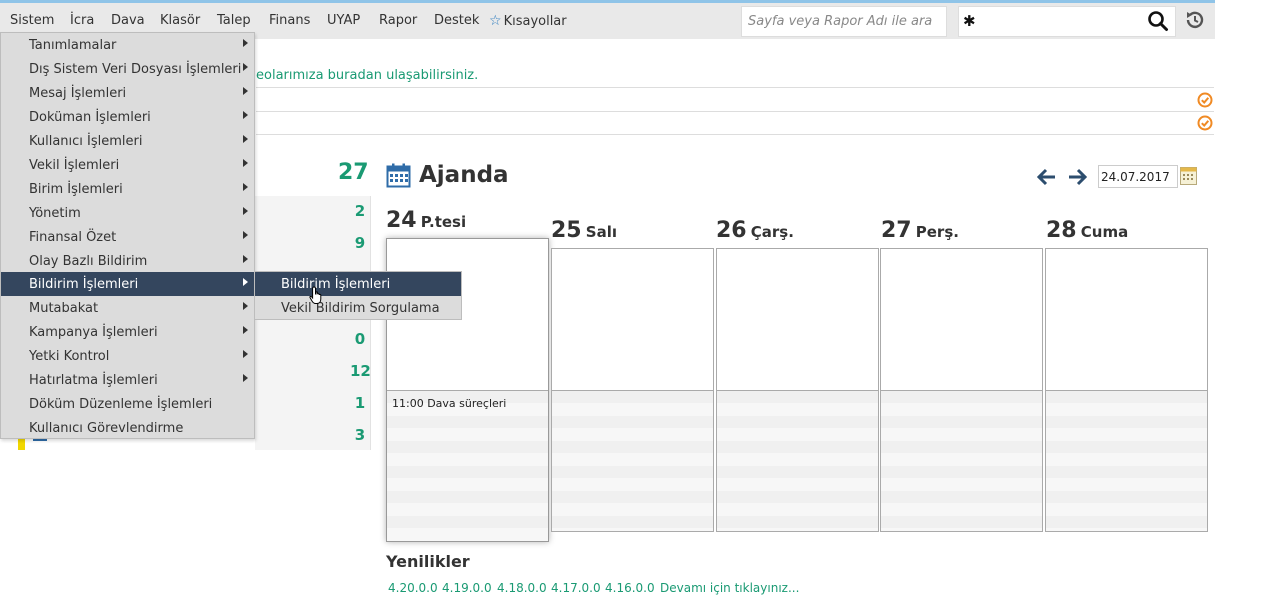 The height and width of the screenshot is (605, 1281). Describe the element at coordinates (128, 20) in the screenshot. I see `menu-dava: Dava` at that location.